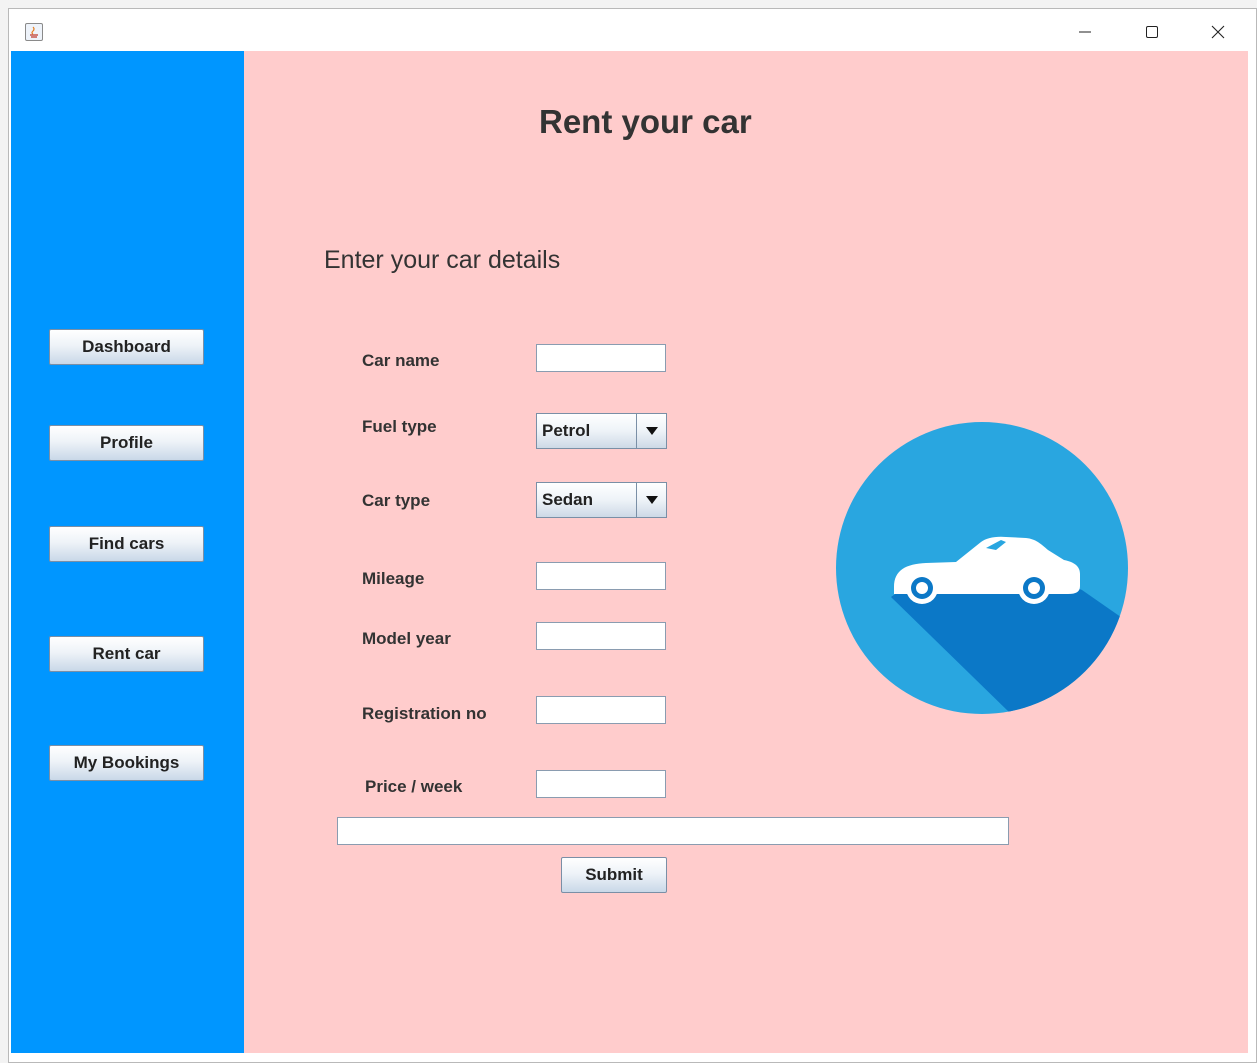  I want to click on price-week-input, so click(601, 784).